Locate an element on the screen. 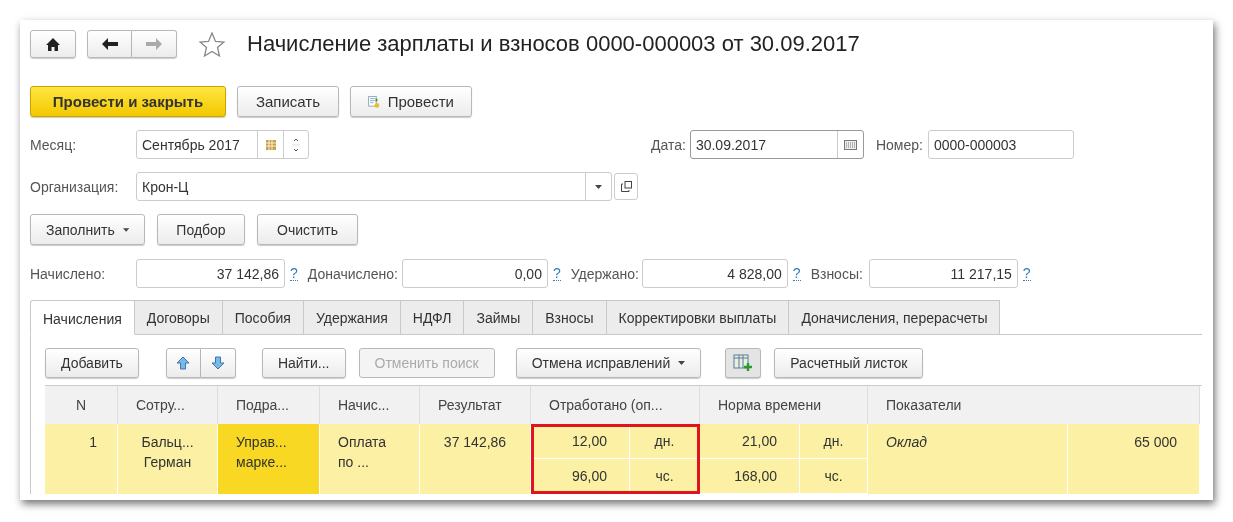 This screenshot has width=1233, height=522. table-cell: 1 is located at coordinates (81, 459).